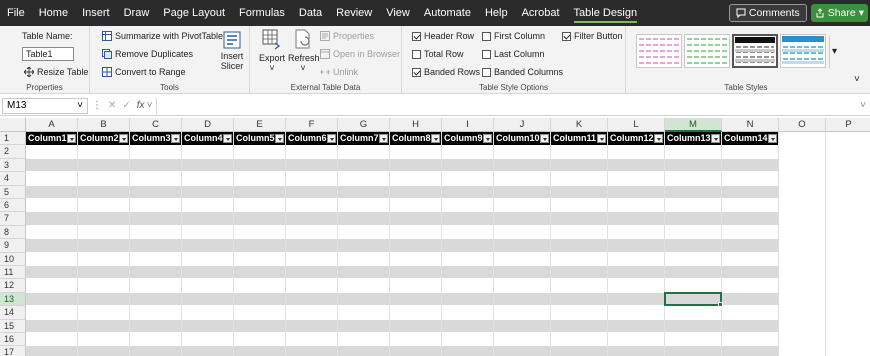 This screenshot has width=870, height=356. Describe the element at coordinates (56, 72) in the screenshot. I see `resize-table-button: Resize Table` at that location.